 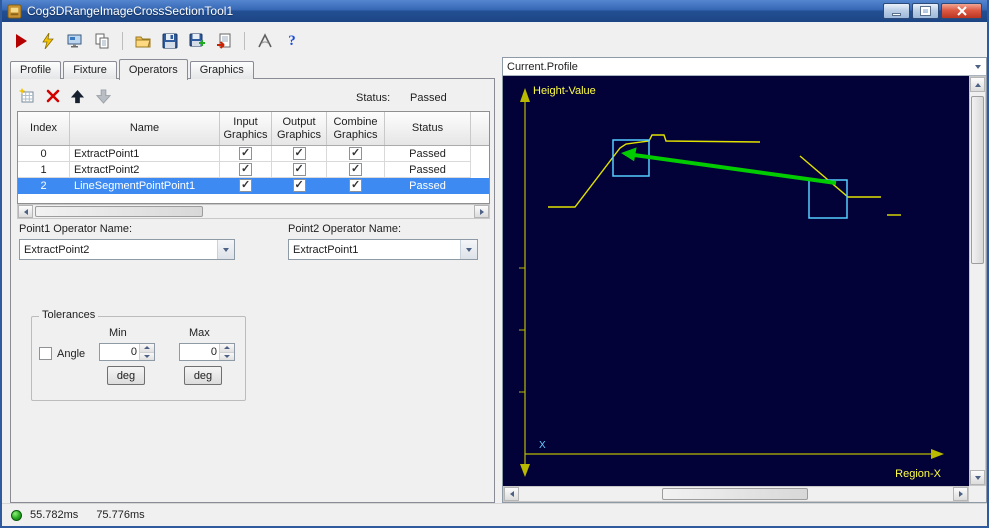 I want to click on copy-results-button, so click(x=102, y=41).